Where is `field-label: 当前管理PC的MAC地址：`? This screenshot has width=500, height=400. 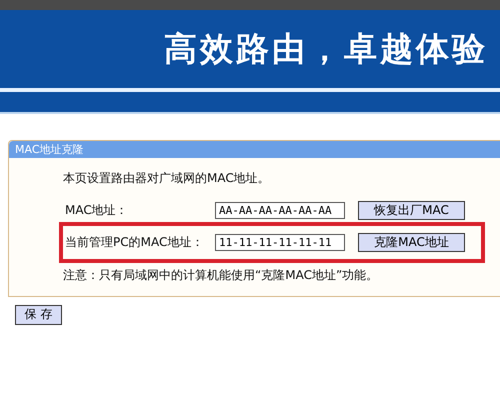 field-label: 当前管理PC的MAC地址： is located at coordinates (134, 242).